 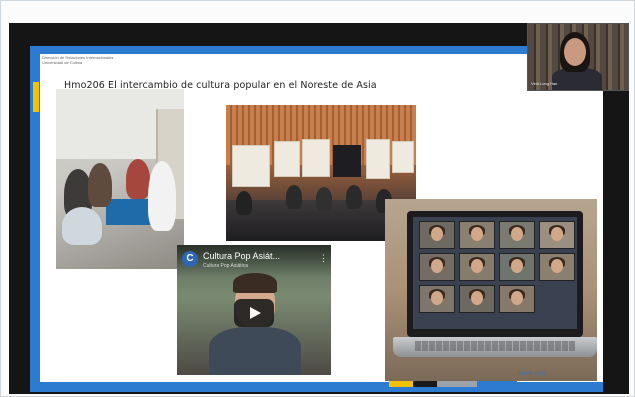 What do you see at coordinates (533, 374) in the screenshot?
I see `slide-footer-url: www.uco.` at bounding box center [533, 374].